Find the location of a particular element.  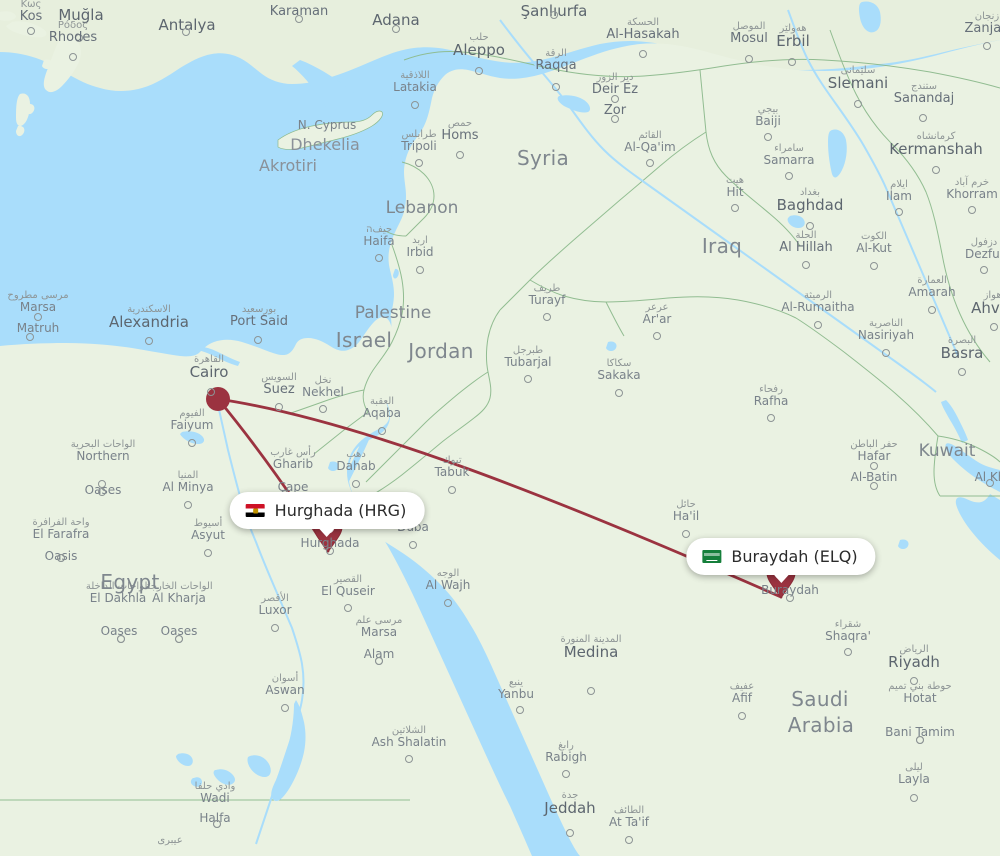

airport-tooltip-hurghada: Hurghada (HRG) is located at coordinates (327, 514).